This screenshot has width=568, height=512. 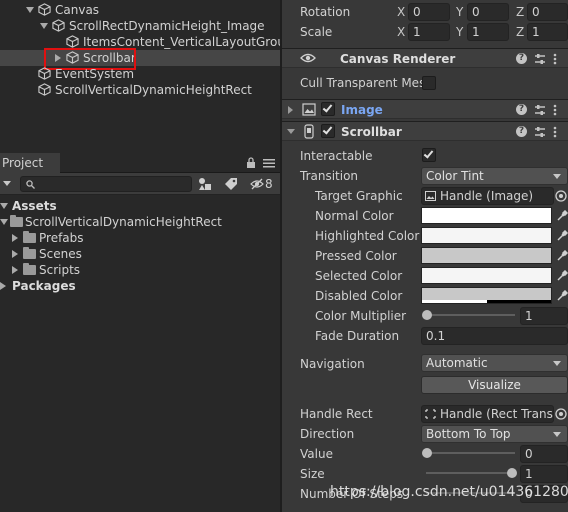 What do you see at coordinates (494, 336) in the screenshot?
I see `fade-duration-field: 0.1` at bounding box center [494, 336].